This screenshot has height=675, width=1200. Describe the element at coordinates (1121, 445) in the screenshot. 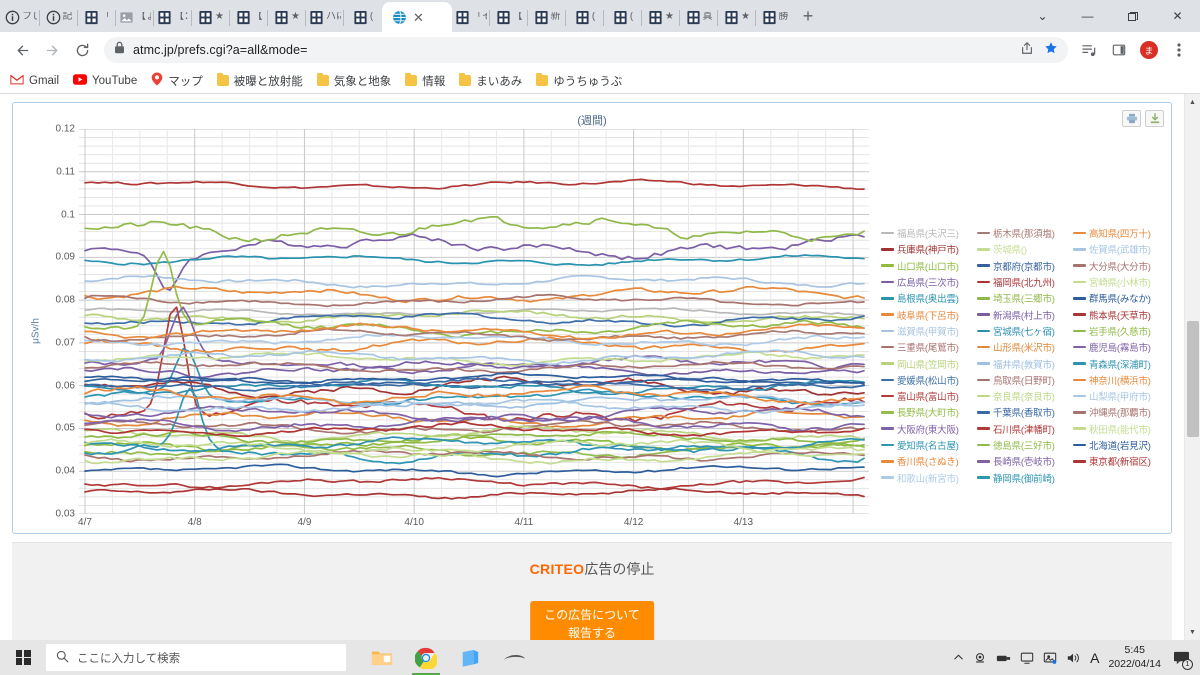

I see `legend-item: 北海道(岩見沢)` at that location.